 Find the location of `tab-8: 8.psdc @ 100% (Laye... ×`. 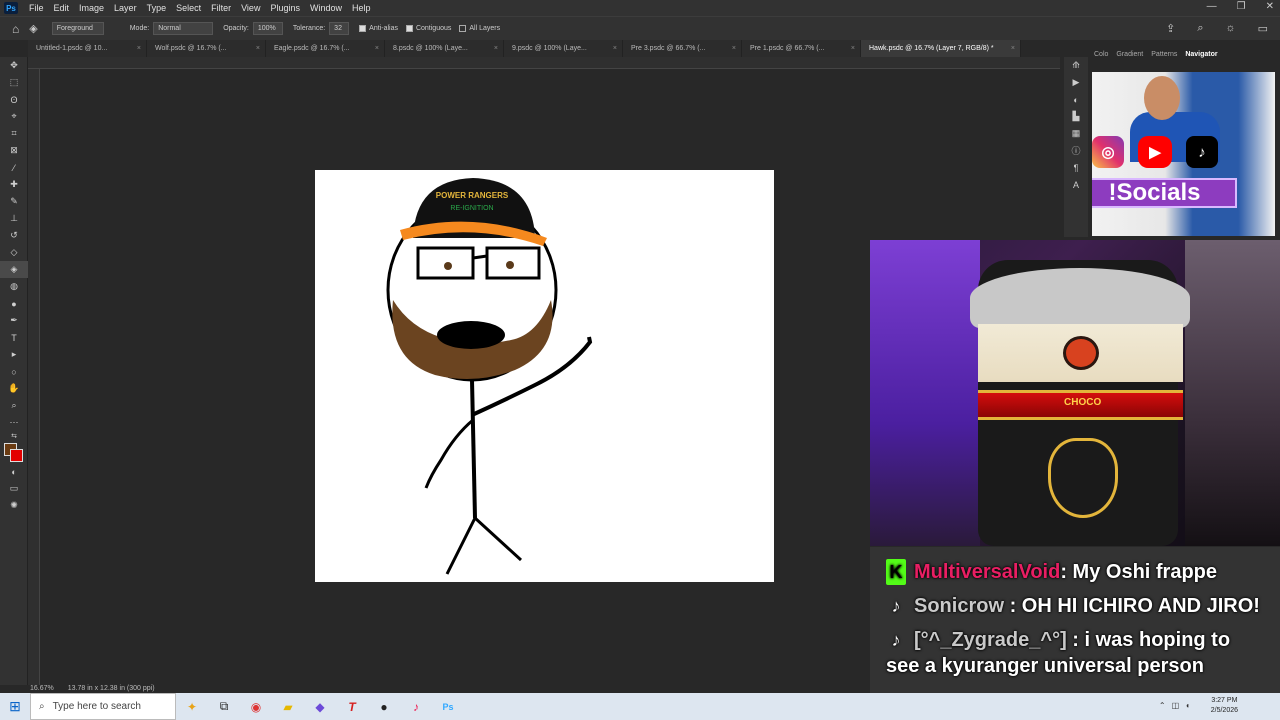

tab-8: 8.psdc @ 100% (Laye... × is located at coordinates (444, 48).